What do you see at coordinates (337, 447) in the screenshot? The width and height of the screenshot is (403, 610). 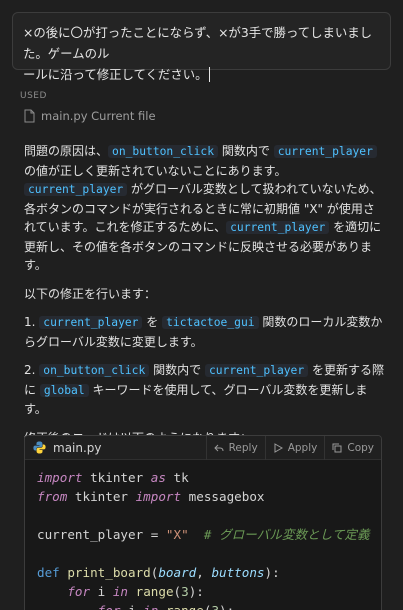 I see `copy-icon` at bounding box center [337, 447].